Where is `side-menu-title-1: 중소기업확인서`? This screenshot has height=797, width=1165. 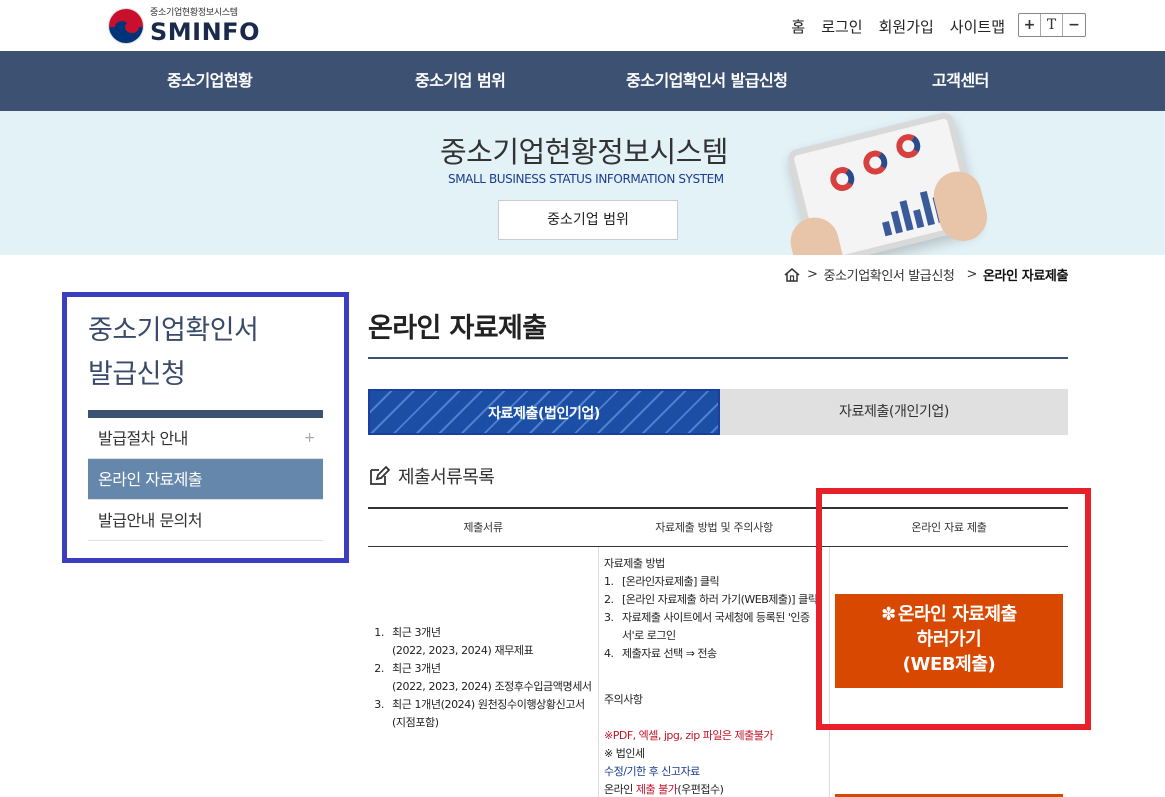
side-menu-title-1: 중소기업확인서 is located at coordinates (173, 330).